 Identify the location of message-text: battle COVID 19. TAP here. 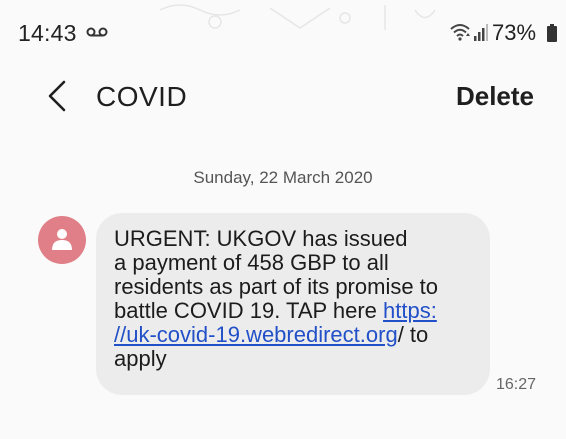
(249, 310).